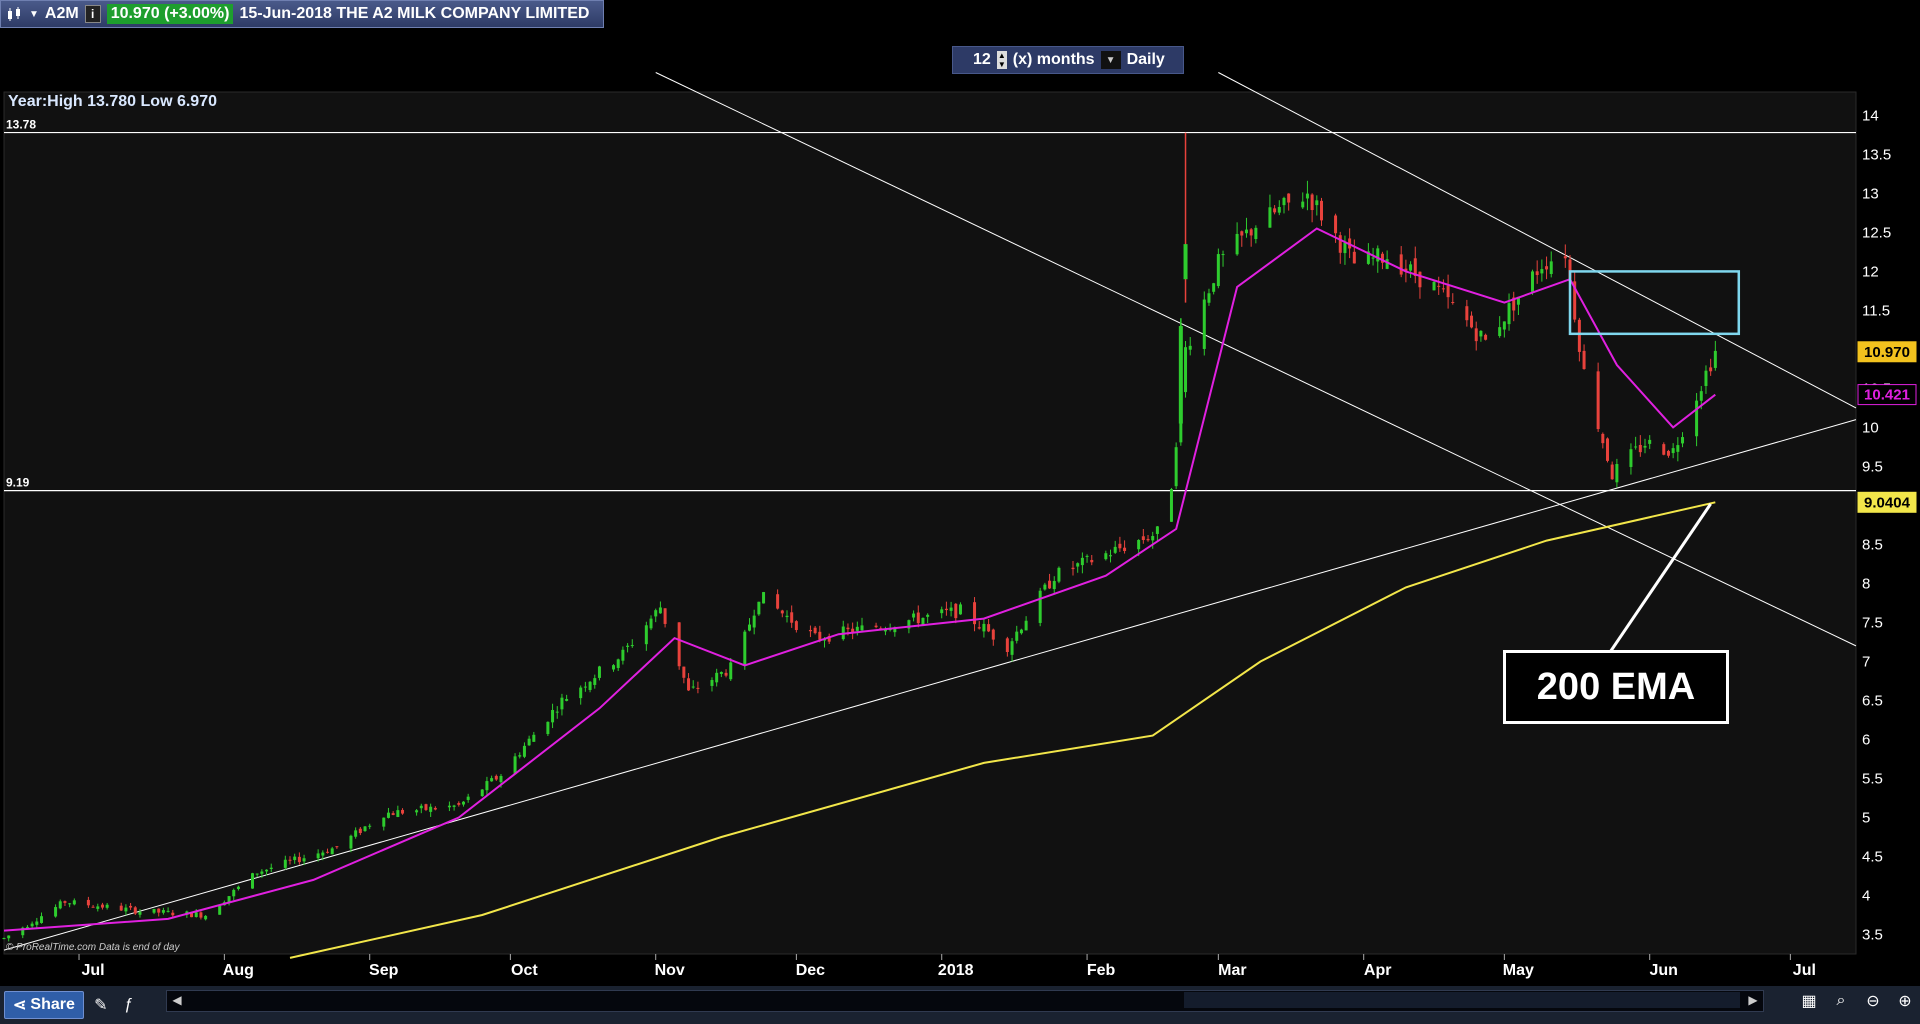 The width and height of the screenshot is (1920, 1024). I want to click on scrollbar-thumb, so click(1462, 1000).